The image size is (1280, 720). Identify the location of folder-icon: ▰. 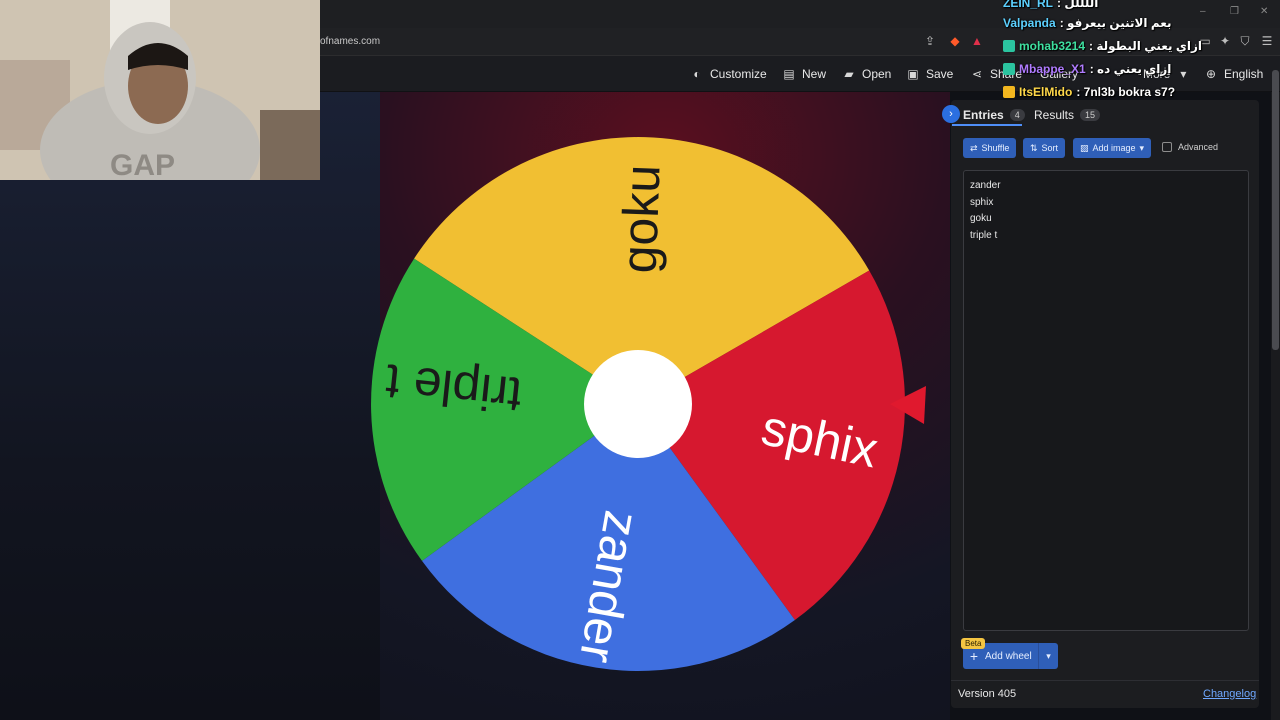
(849, 74).